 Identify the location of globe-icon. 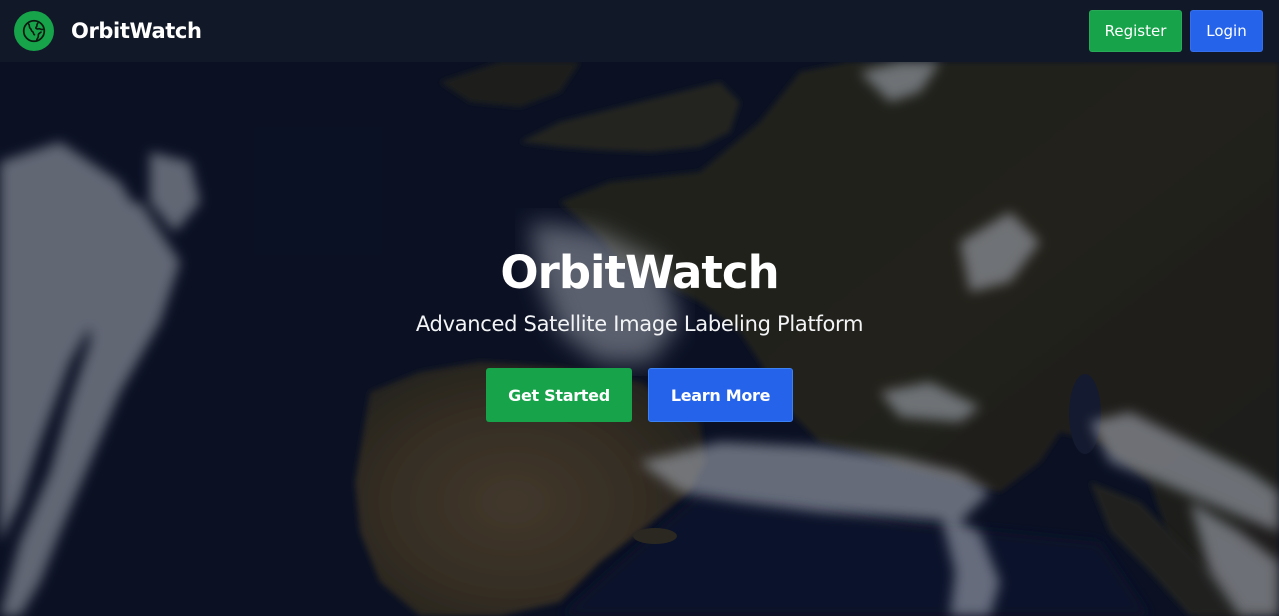
(34, 31).